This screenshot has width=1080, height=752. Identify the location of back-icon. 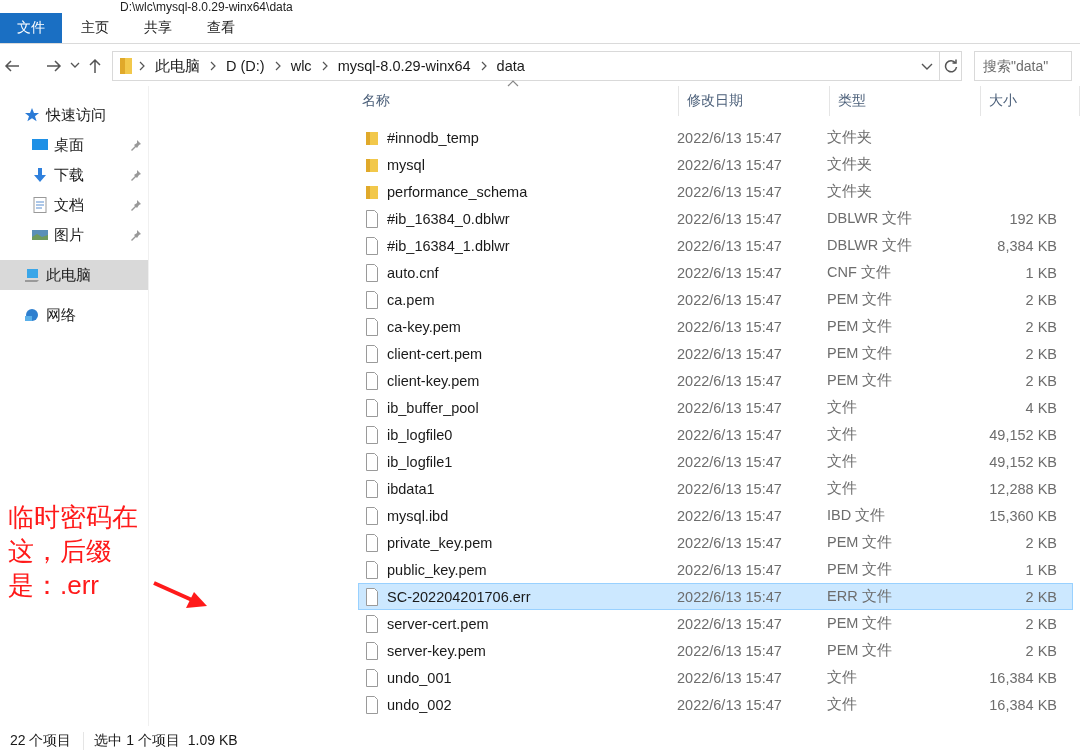
(12, 66).